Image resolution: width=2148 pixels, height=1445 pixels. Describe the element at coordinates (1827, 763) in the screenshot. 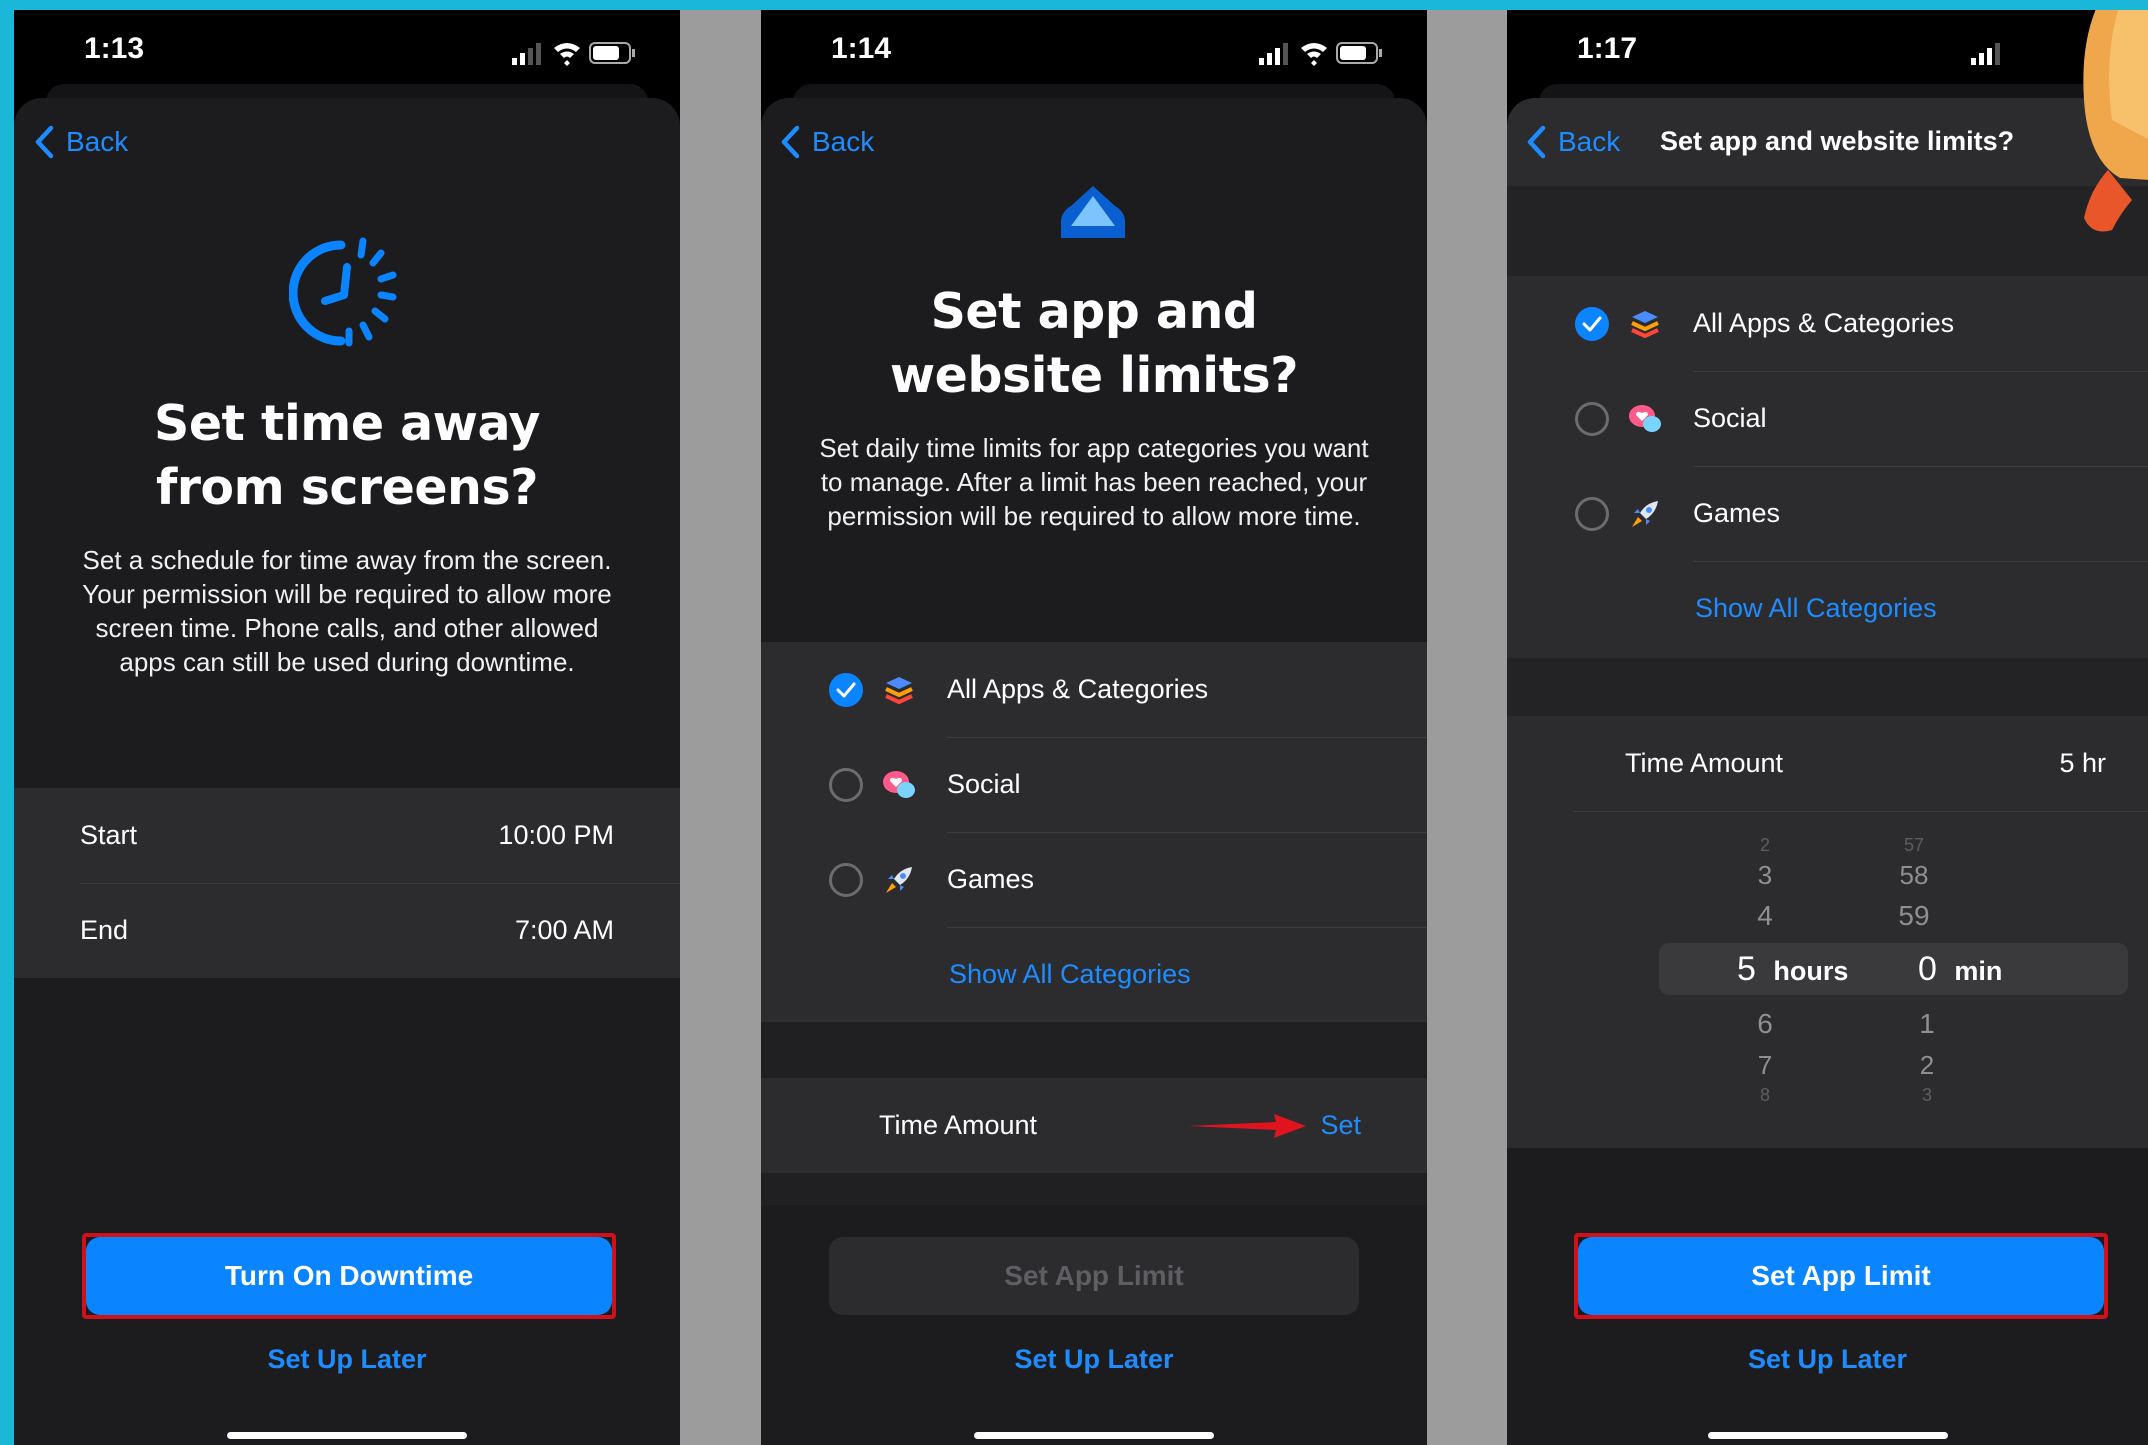

I see `time-amount-row: Time Amount 5 hr` at that location.